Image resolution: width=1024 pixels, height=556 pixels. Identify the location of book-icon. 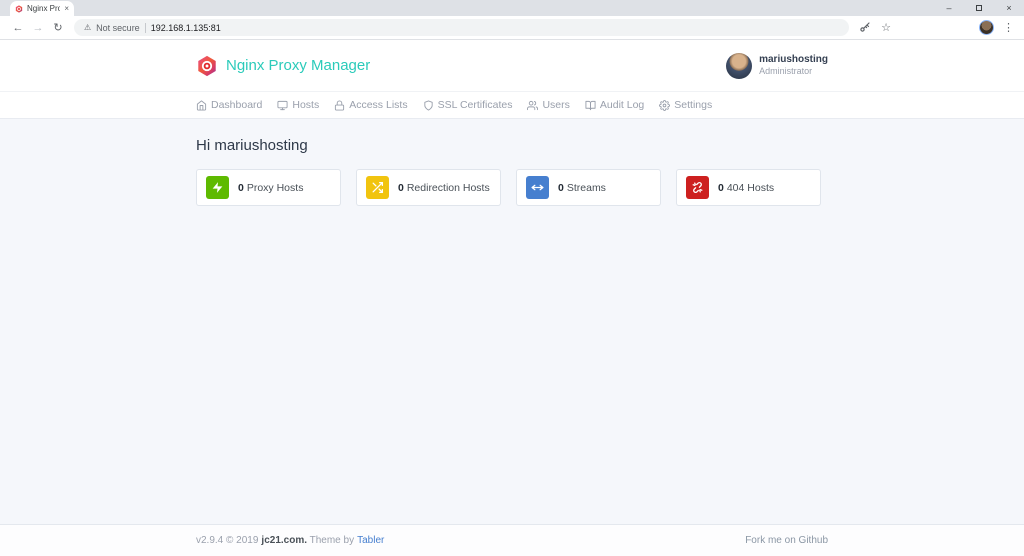
(590, 105).